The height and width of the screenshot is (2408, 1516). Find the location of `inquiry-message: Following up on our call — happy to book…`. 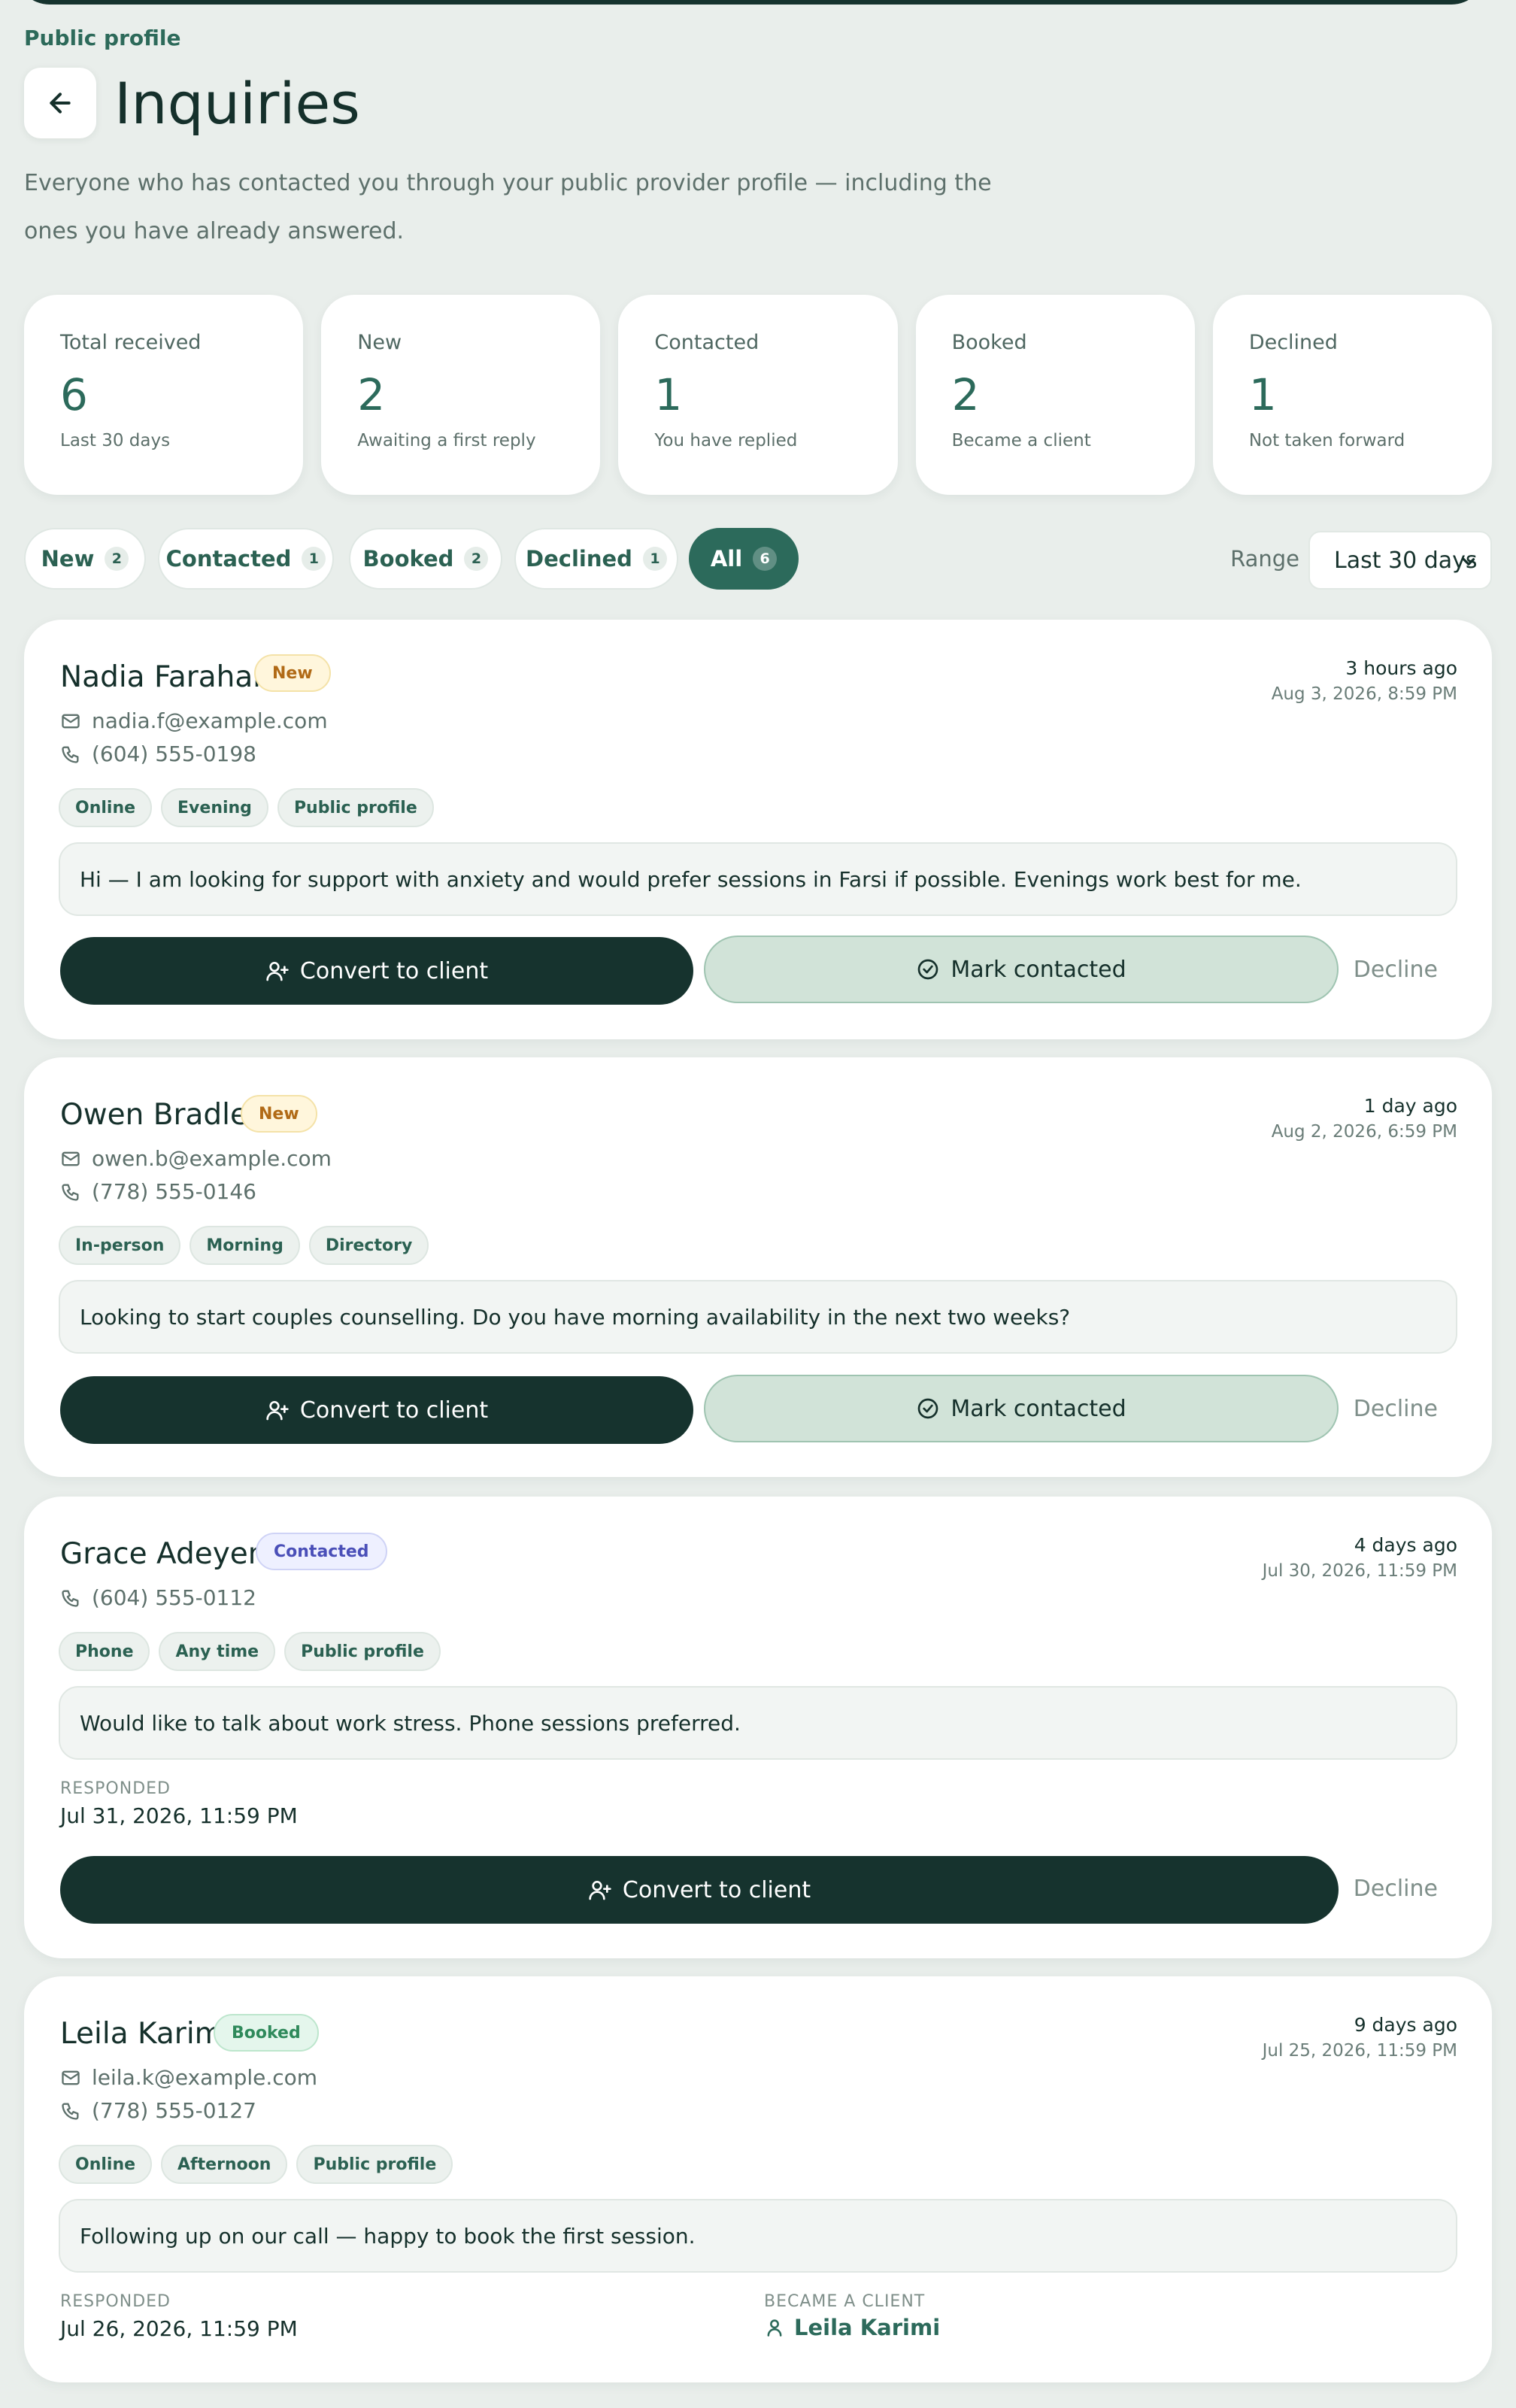

inquiry-message: Following up on our call — happy to book… is located at coordinates (758, 2236).